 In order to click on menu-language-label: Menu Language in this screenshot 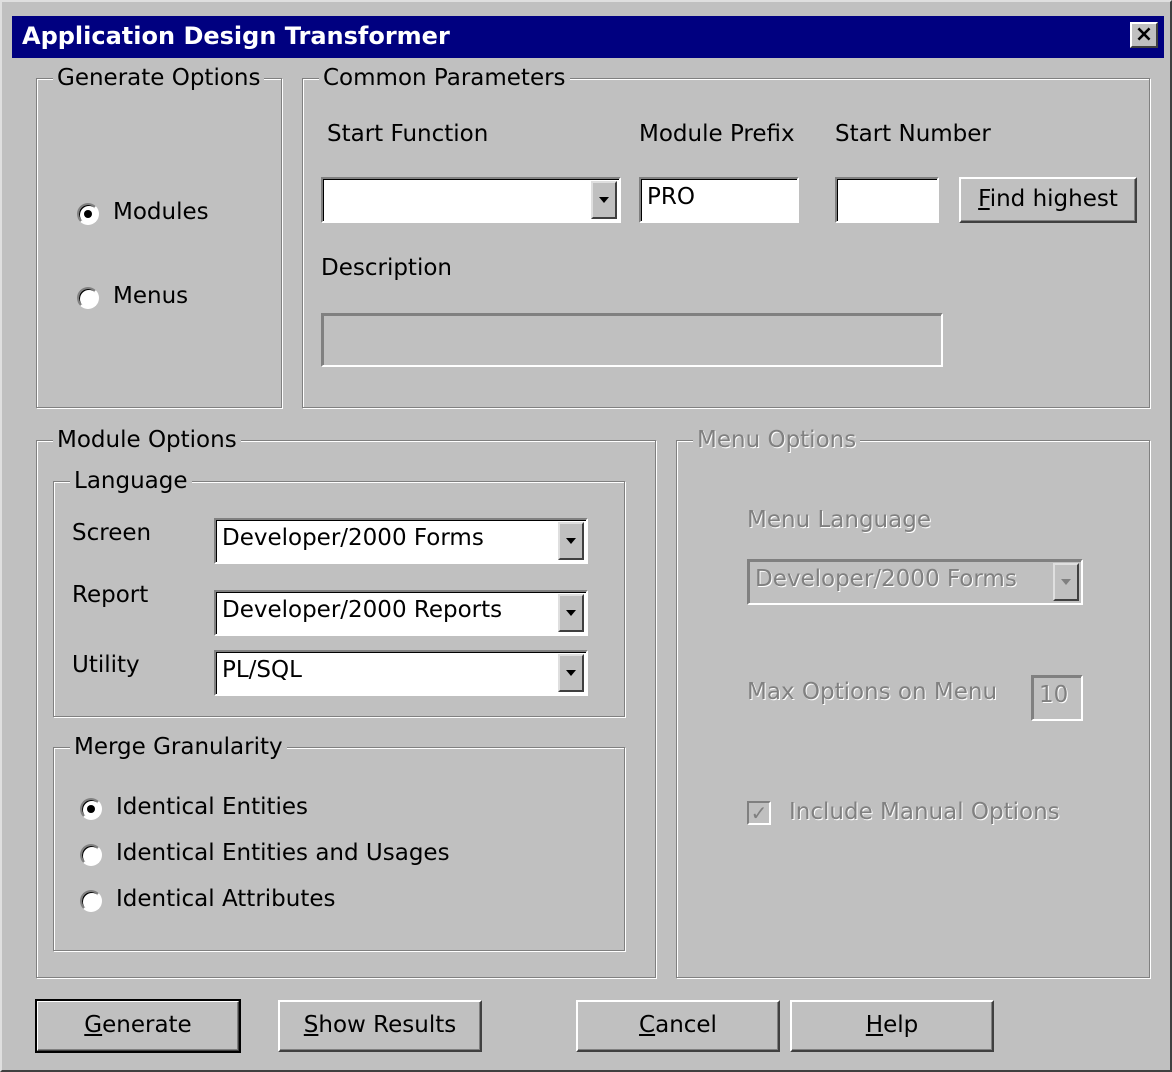, I will do `click(839, 520)`.